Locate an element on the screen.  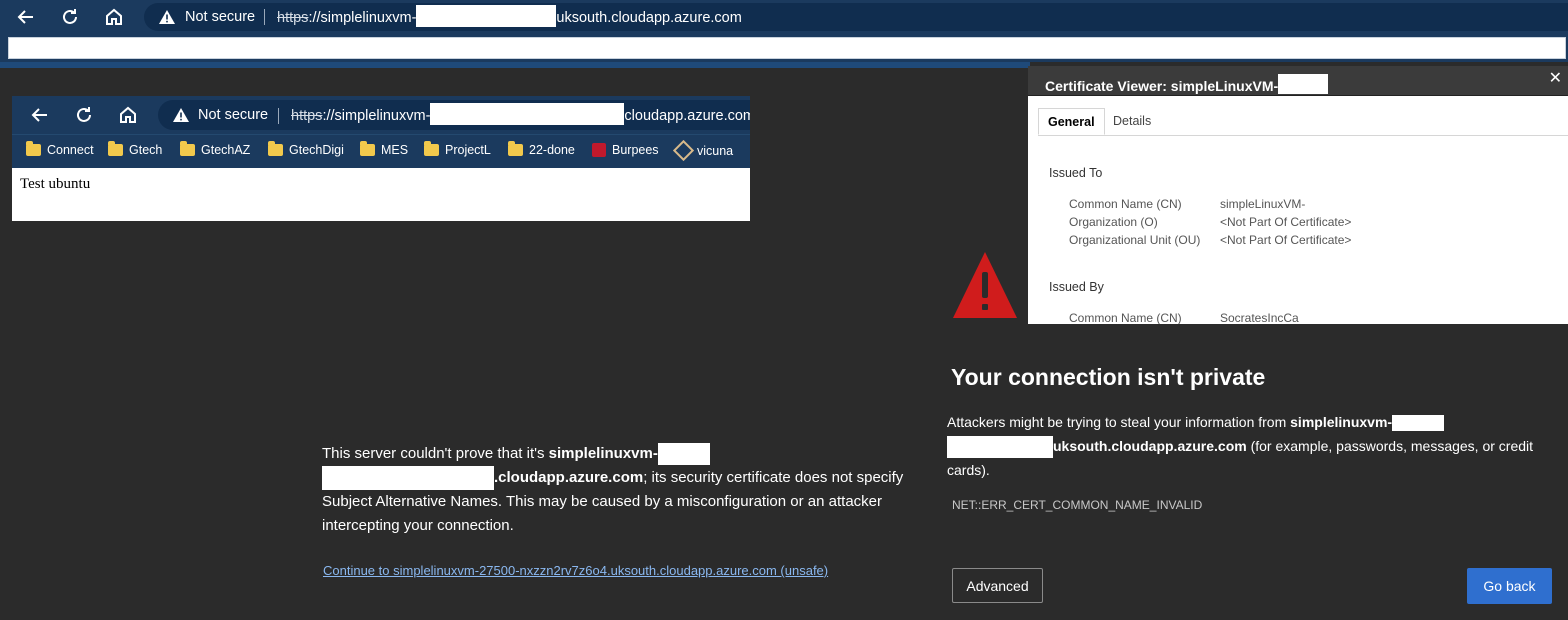
error-code: NET::ERR_CERT_COMMON_NAME_INVALID is located at coordinates (1077, 505).